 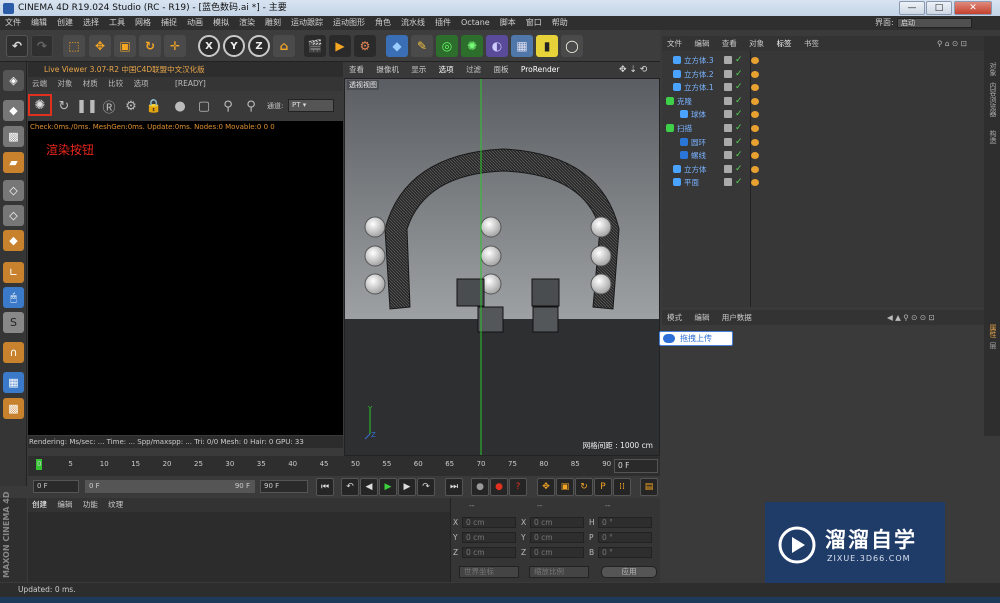 What do you see at coordinates (284, 46) in the screenshot?
I see `coordinate-system-icon: ⌂` at bounding box center [284, 46].